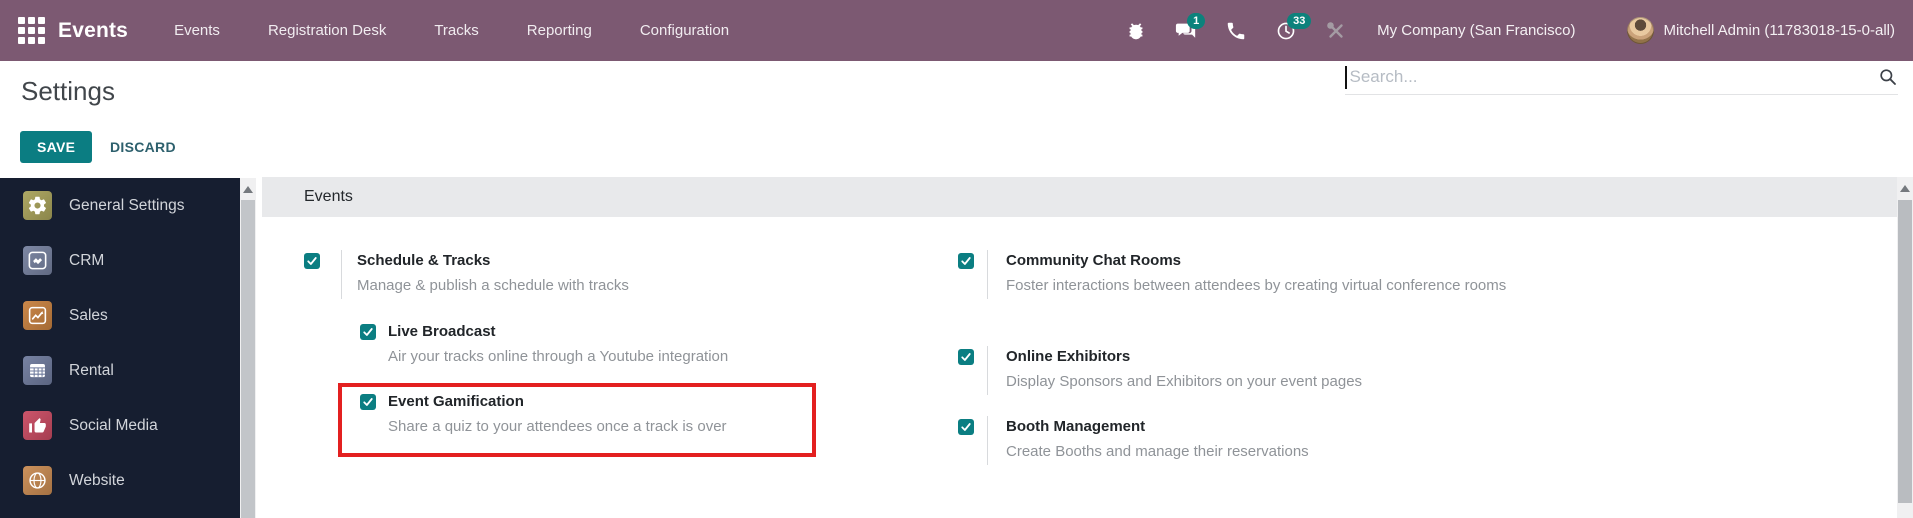 Image resolution: width=1913 pixels, height=518 pixels. What do you see at coordinates (143, 147) in the screenshot?
I see `discard-button: DISCARD` at bounding box center [143, 147].